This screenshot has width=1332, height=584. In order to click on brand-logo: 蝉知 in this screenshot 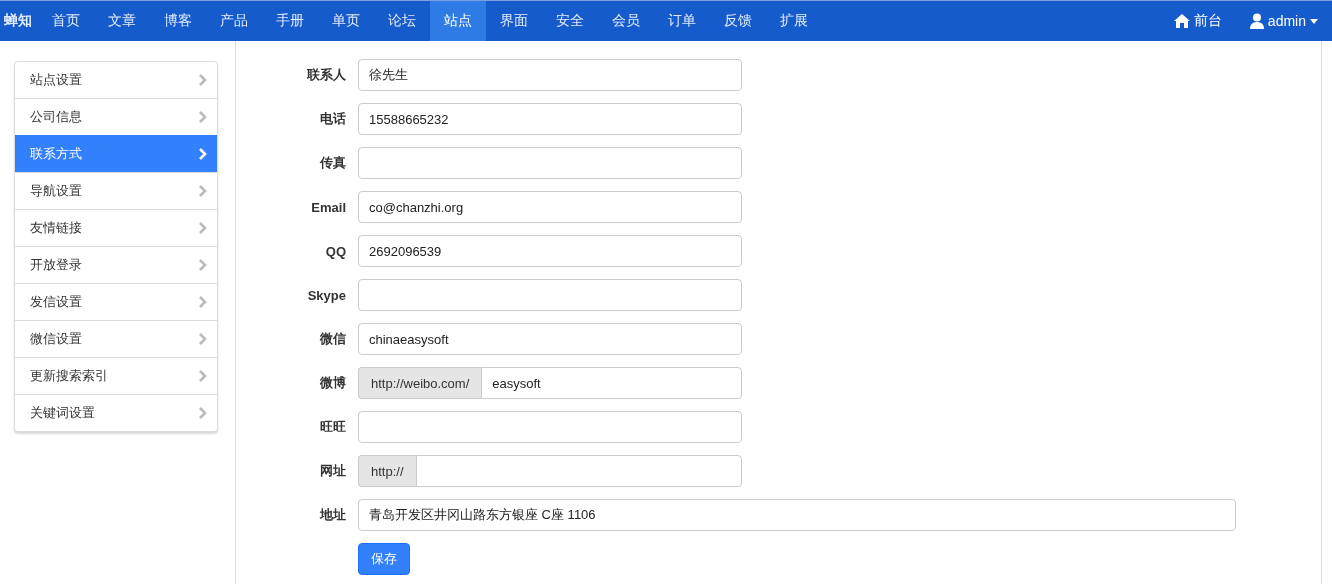, I will do `click(19, 21)`.